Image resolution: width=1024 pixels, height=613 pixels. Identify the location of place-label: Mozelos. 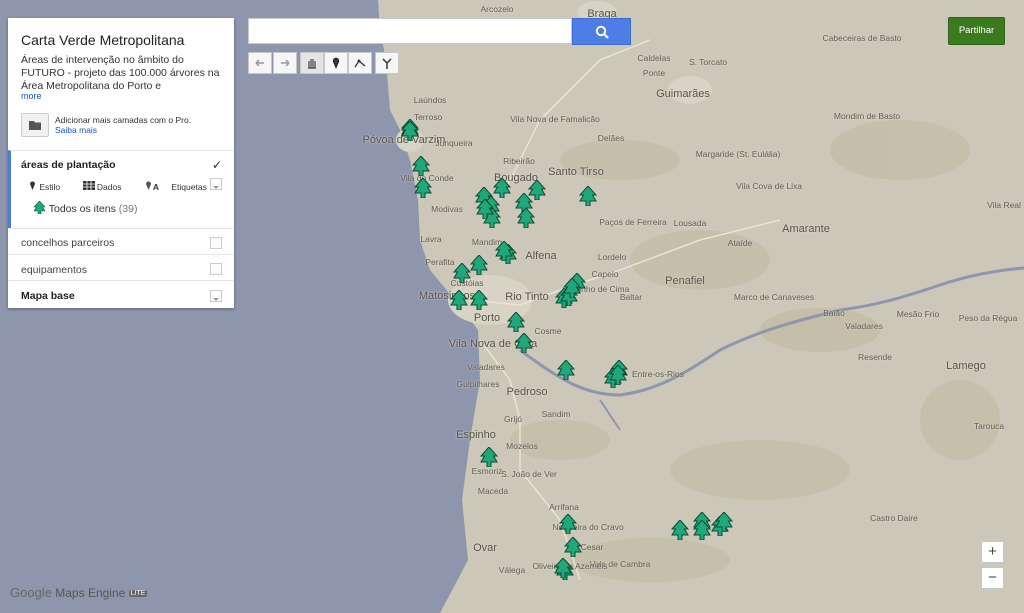
(522, 446).